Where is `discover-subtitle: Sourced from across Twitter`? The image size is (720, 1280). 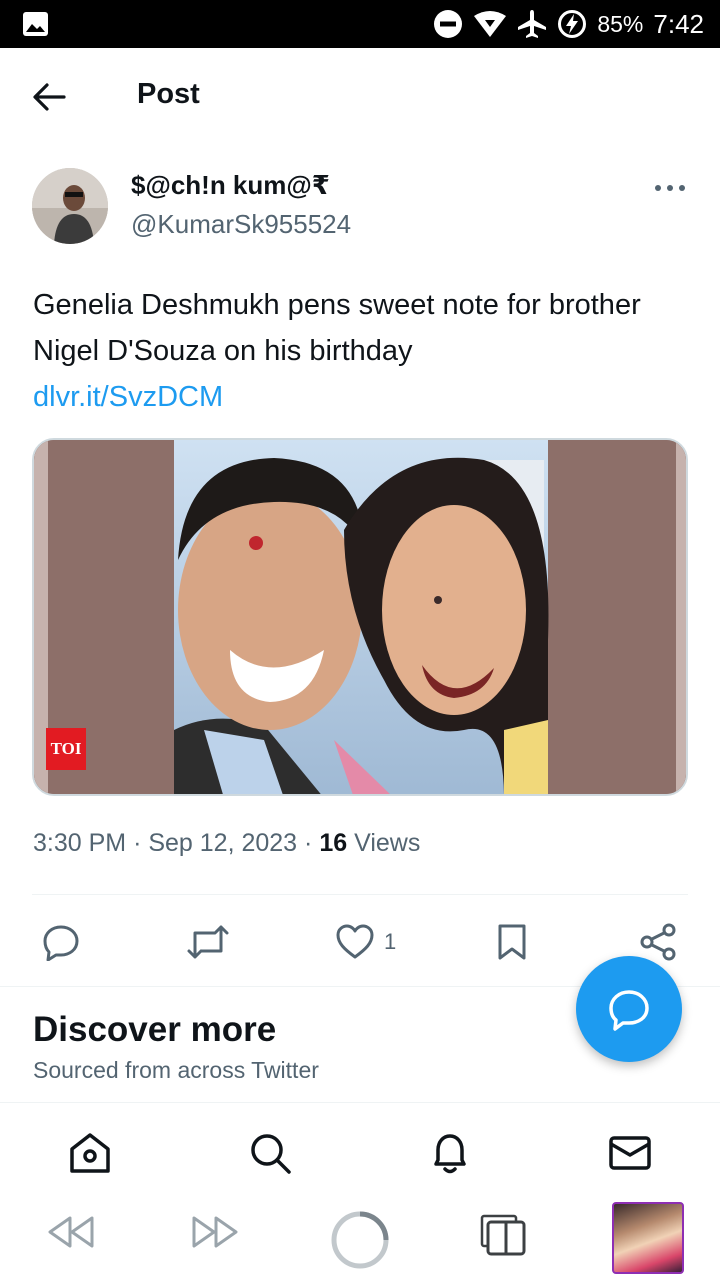
discover-subtitle: Sourced from across Twitter is located at coordinates (176, 1070).